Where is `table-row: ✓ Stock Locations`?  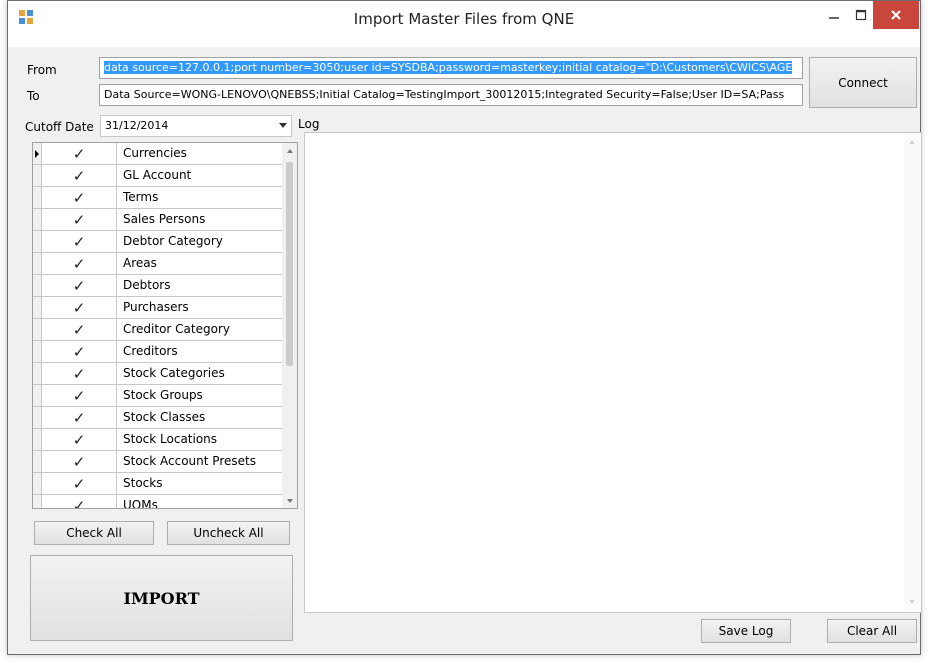
table-row: ✓ Stock Locations is located at coordinates (158, 440).